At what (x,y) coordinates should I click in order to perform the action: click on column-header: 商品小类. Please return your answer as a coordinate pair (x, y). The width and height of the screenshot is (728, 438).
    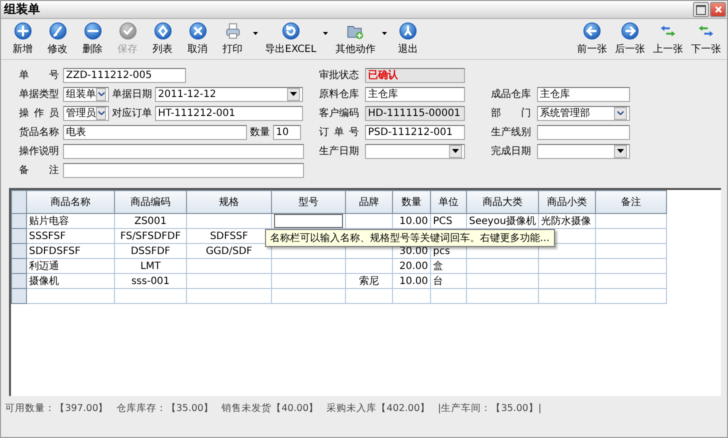
    Looking at the image, I should click on (567, 202).